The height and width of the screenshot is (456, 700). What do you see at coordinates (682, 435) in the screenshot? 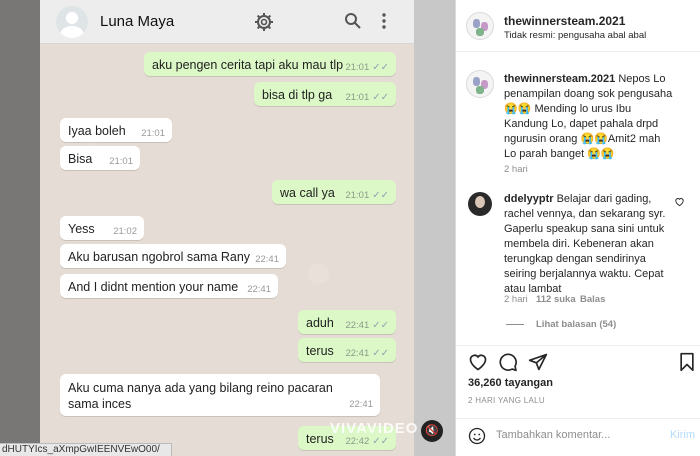
I see `post-comment-button: Kirim` at bounding box center [682, 435].